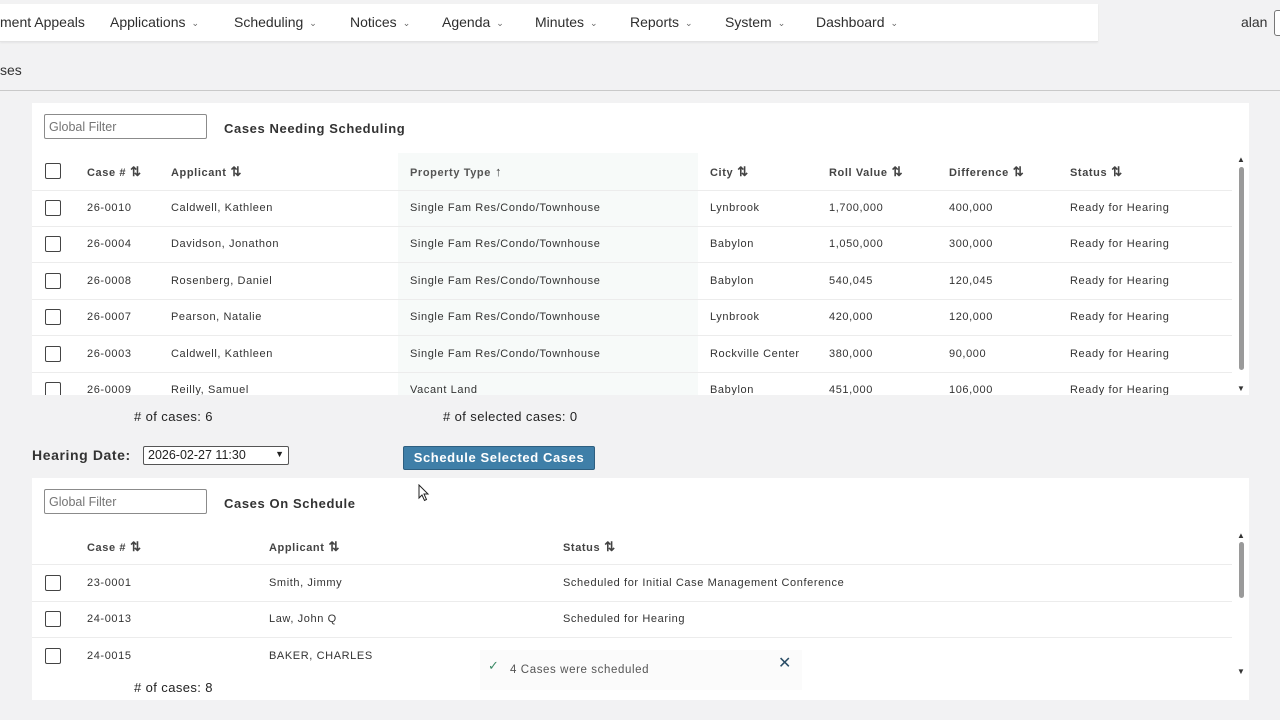 The height and width of the screenshot is (720, 1280). Describe the element at coordinates (729, 172) in the screenshot. I see `column-header-city: City ⇅` at that location.